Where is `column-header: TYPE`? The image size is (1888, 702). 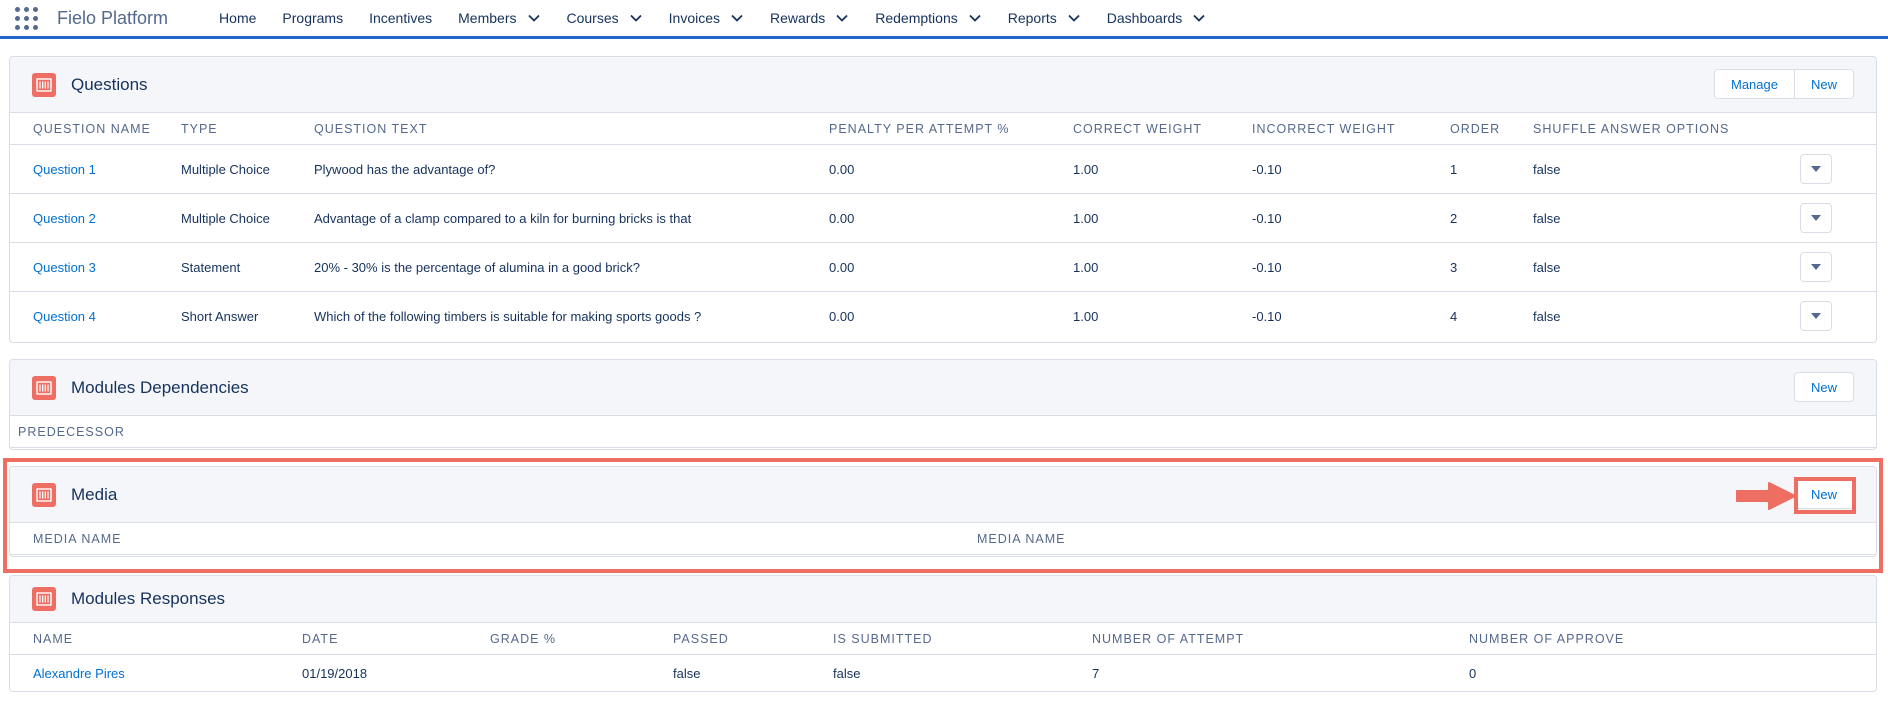 column-header: TYPE is located at coordinates (247, 129).